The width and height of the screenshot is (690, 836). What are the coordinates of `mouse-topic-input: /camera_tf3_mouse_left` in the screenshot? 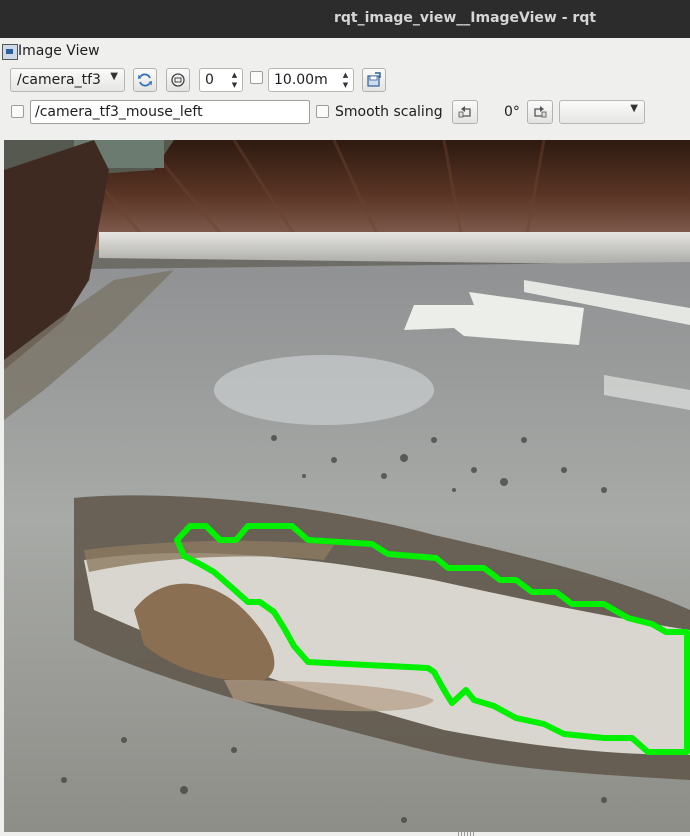 It's located at (170, 112).